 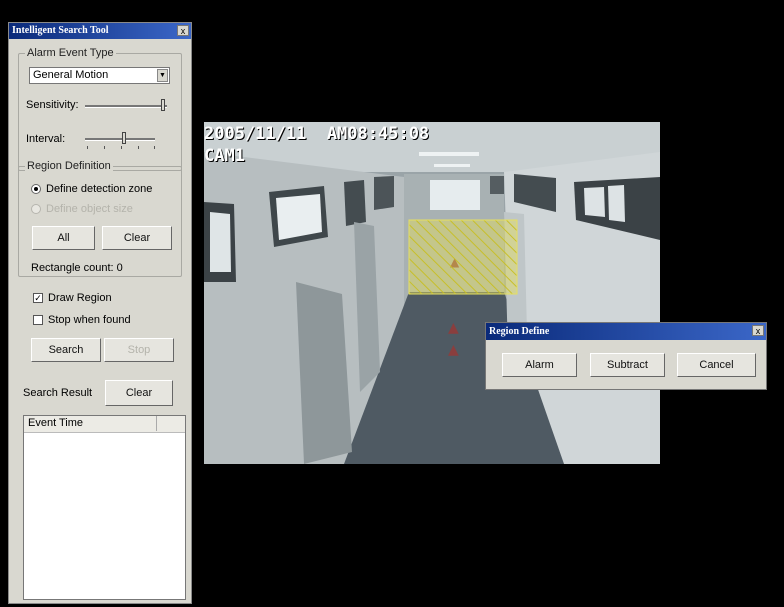 I want to click on alarm-event-type-value: General Motion, so click(x=71, y=75).